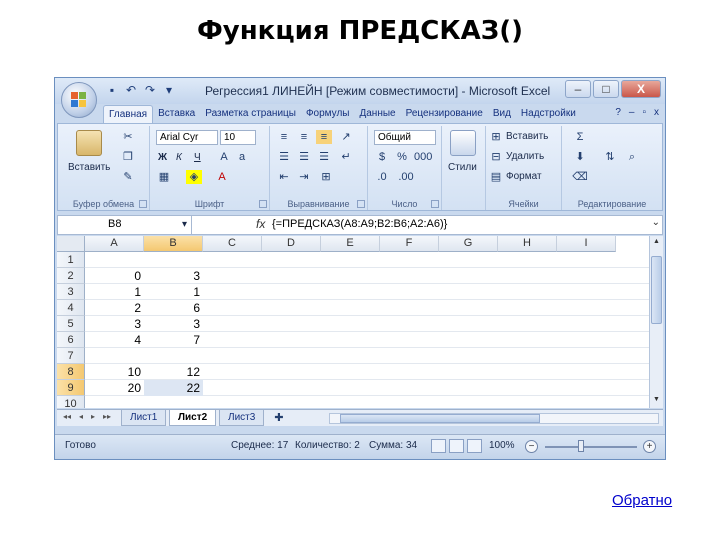 The image size is (720, 540). Describe the element at coordinates (468, 244) in the screenshot. I see `column-header-g: G` at that location.